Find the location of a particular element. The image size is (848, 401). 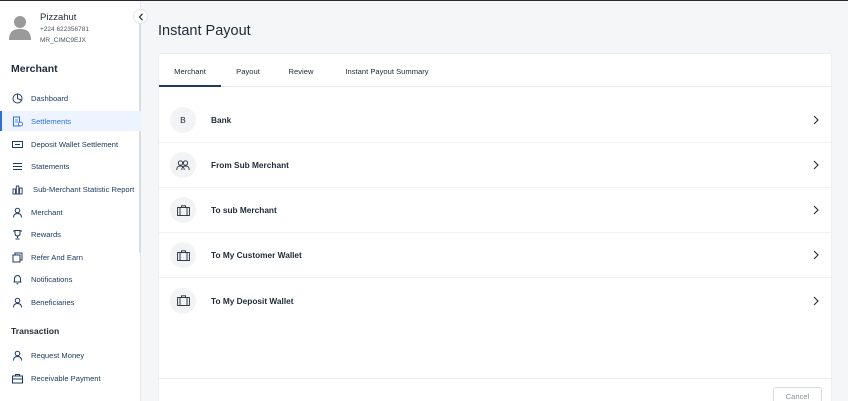

option-label: To sub Merchant is located at coordinates (244, 210).